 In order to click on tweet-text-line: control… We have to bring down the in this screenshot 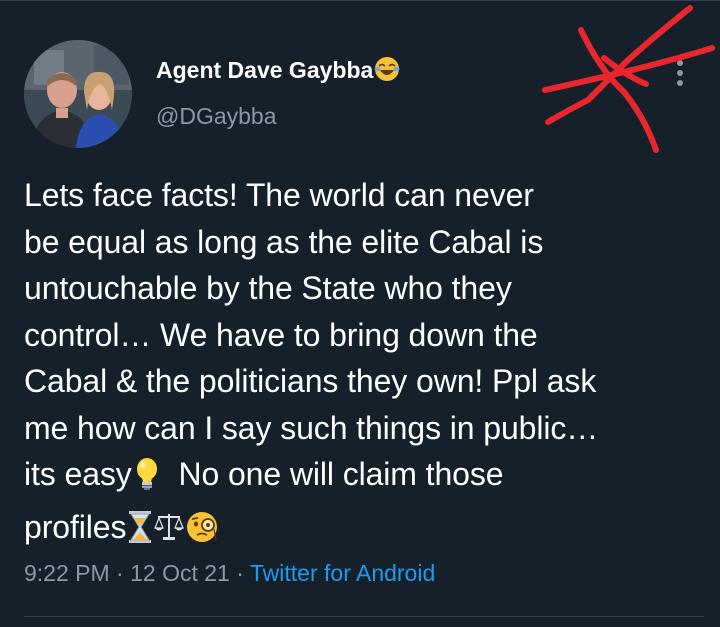, I will do `click(281, 334)`.